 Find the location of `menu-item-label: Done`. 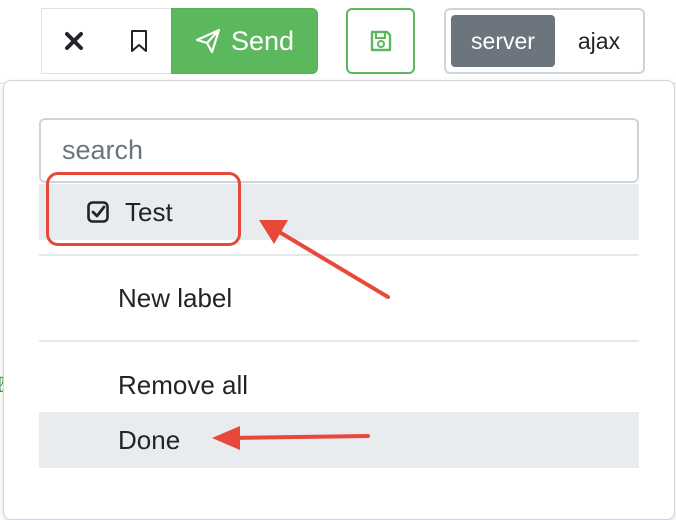

menu-item-label: Done is located at coordinates (149, 439).